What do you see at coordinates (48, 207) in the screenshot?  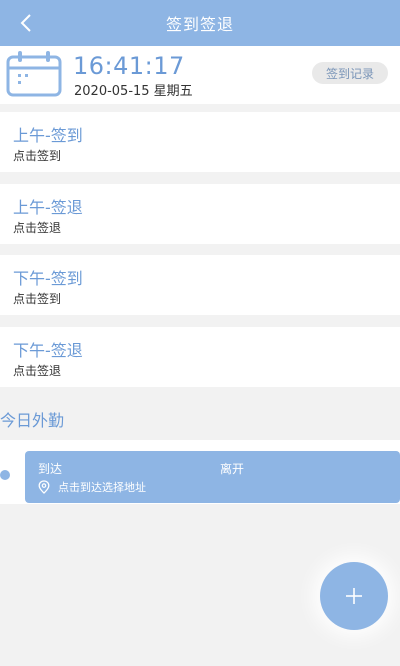 I see `card-title: 上午-签退` at bounding box center [48, 207].